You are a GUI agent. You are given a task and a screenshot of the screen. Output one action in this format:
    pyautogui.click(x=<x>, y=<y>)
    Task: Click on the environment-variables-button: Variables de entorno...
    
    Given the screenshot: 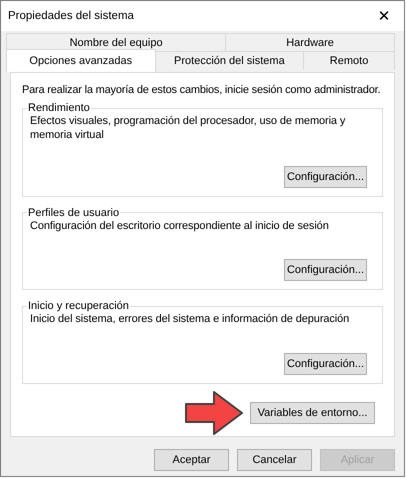 What is the action you would take?
    pyautogui.click(x=312, y=413)
    